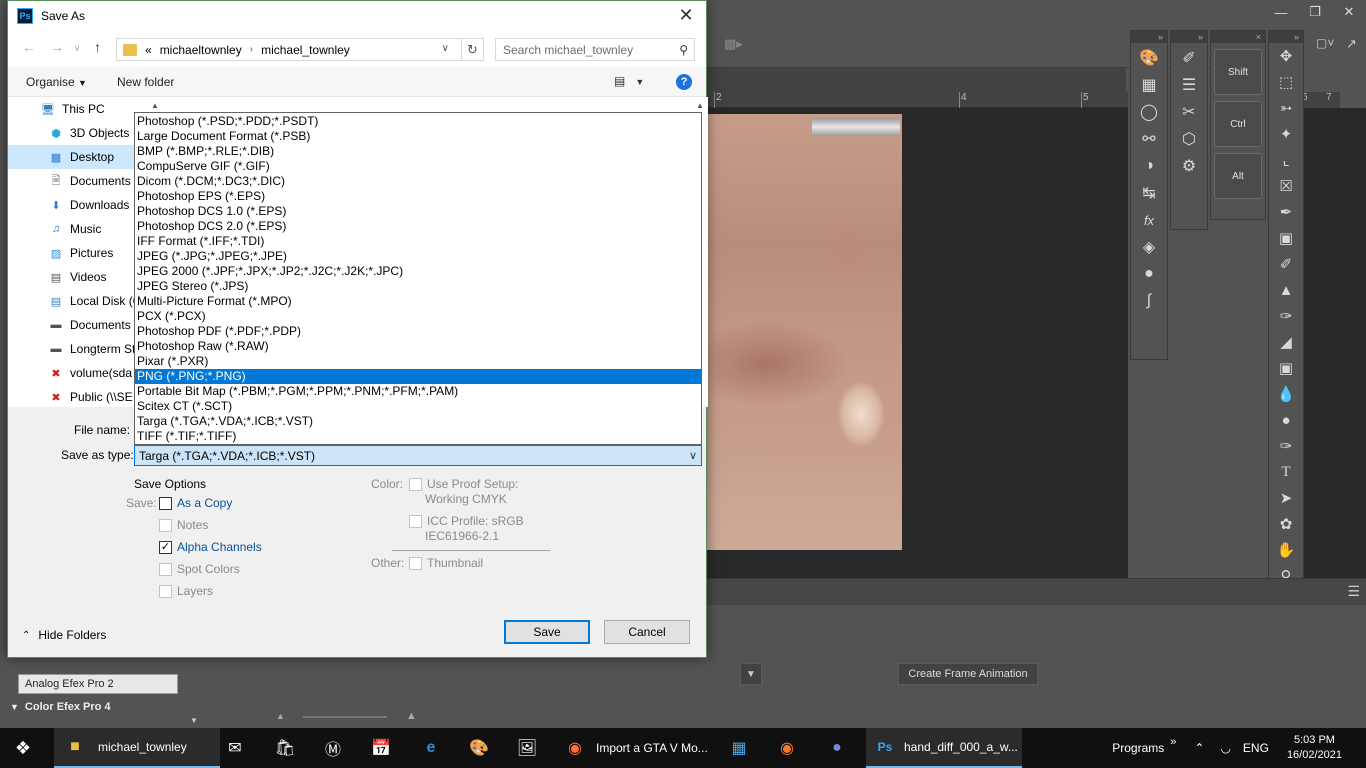  I want to click on file-type-option: Targa (*.TGA;*.VDA;*.ICB;*.VST), so click(418, 421).